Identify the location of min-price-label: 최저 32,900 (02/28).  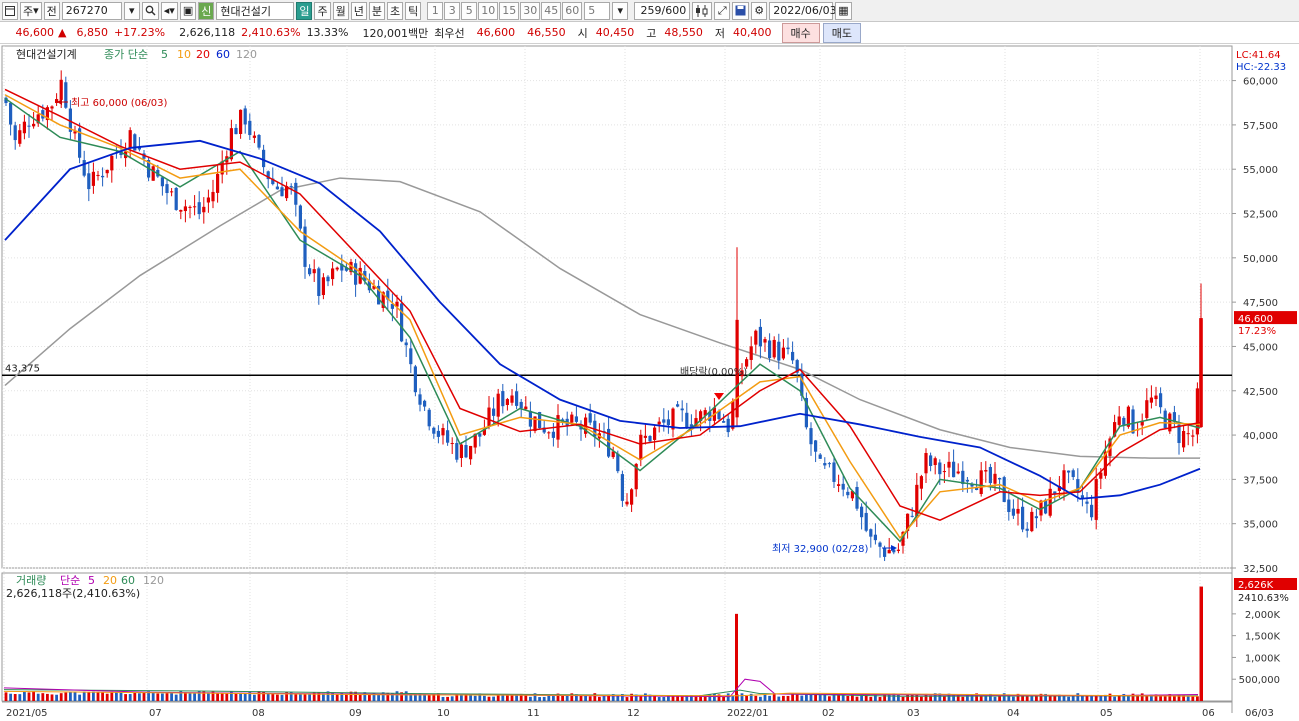
(820, 549).